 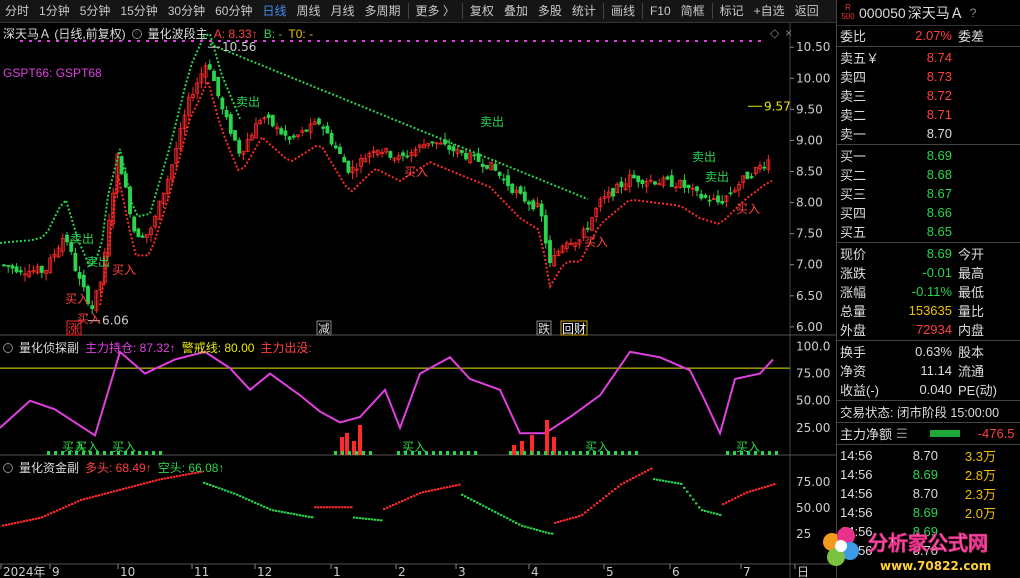 I want to click on main-force-label: 主力出没:, so click(x=286, y=348).